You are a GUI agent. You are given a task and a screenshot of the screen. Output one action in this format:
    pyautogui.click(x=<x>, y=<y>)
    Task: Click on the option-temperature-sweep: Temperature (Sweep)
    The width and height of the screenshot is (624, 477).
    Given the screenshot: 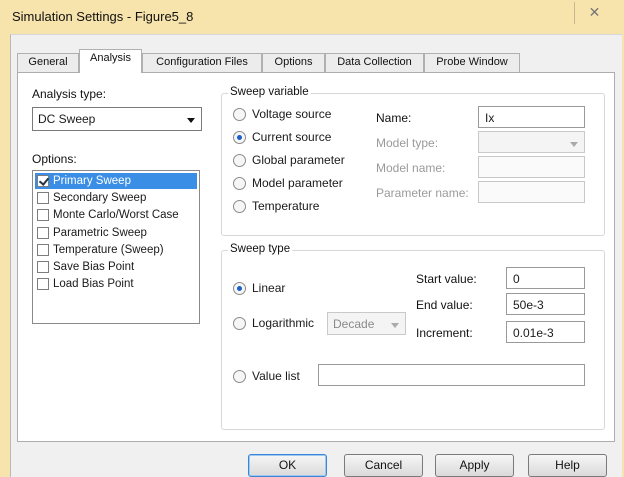 What is the action you would take?
    pyautogui.click(x=116, y=250)
    